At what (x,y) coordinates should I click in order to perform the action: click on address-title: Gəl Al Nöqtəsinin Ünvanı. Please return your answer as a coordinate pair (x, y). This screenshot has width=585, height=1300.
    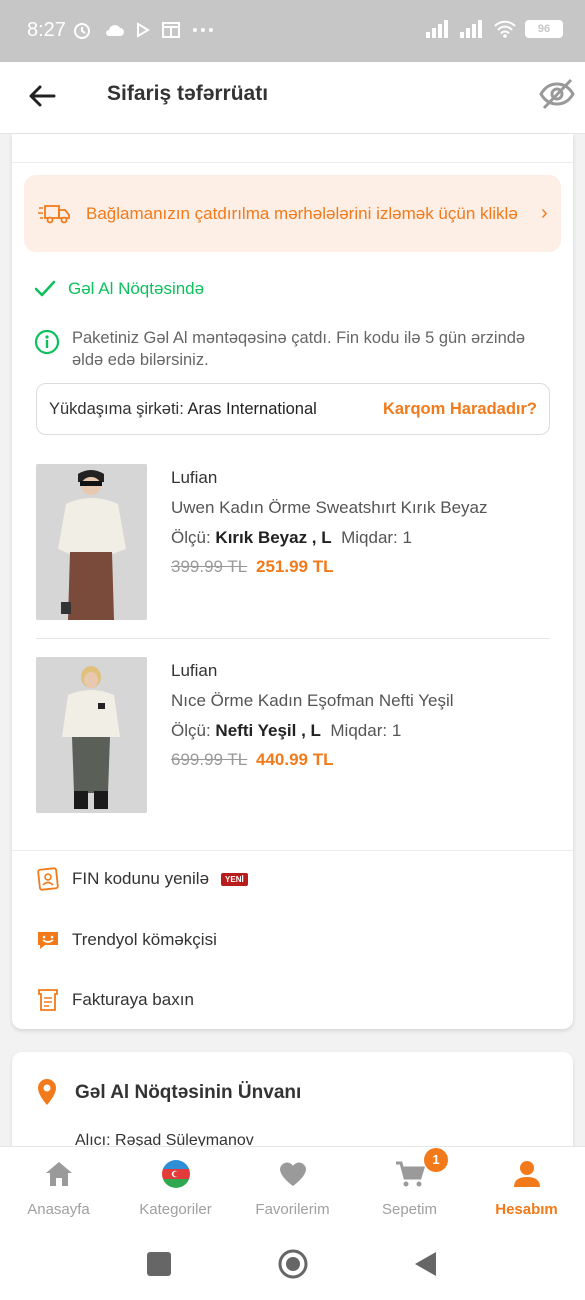
    Looking at the image, I should click on (188, 1092).